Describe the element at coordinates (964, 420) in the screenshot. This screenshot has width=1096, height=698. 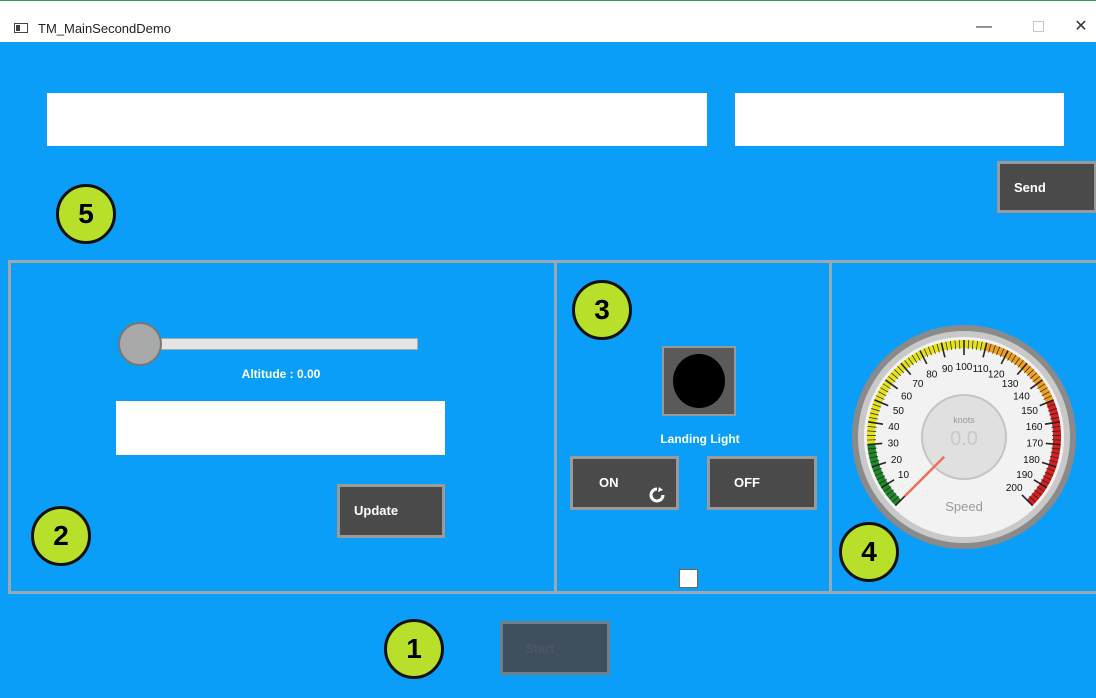
I see `gauge-unit: knots` at that location.